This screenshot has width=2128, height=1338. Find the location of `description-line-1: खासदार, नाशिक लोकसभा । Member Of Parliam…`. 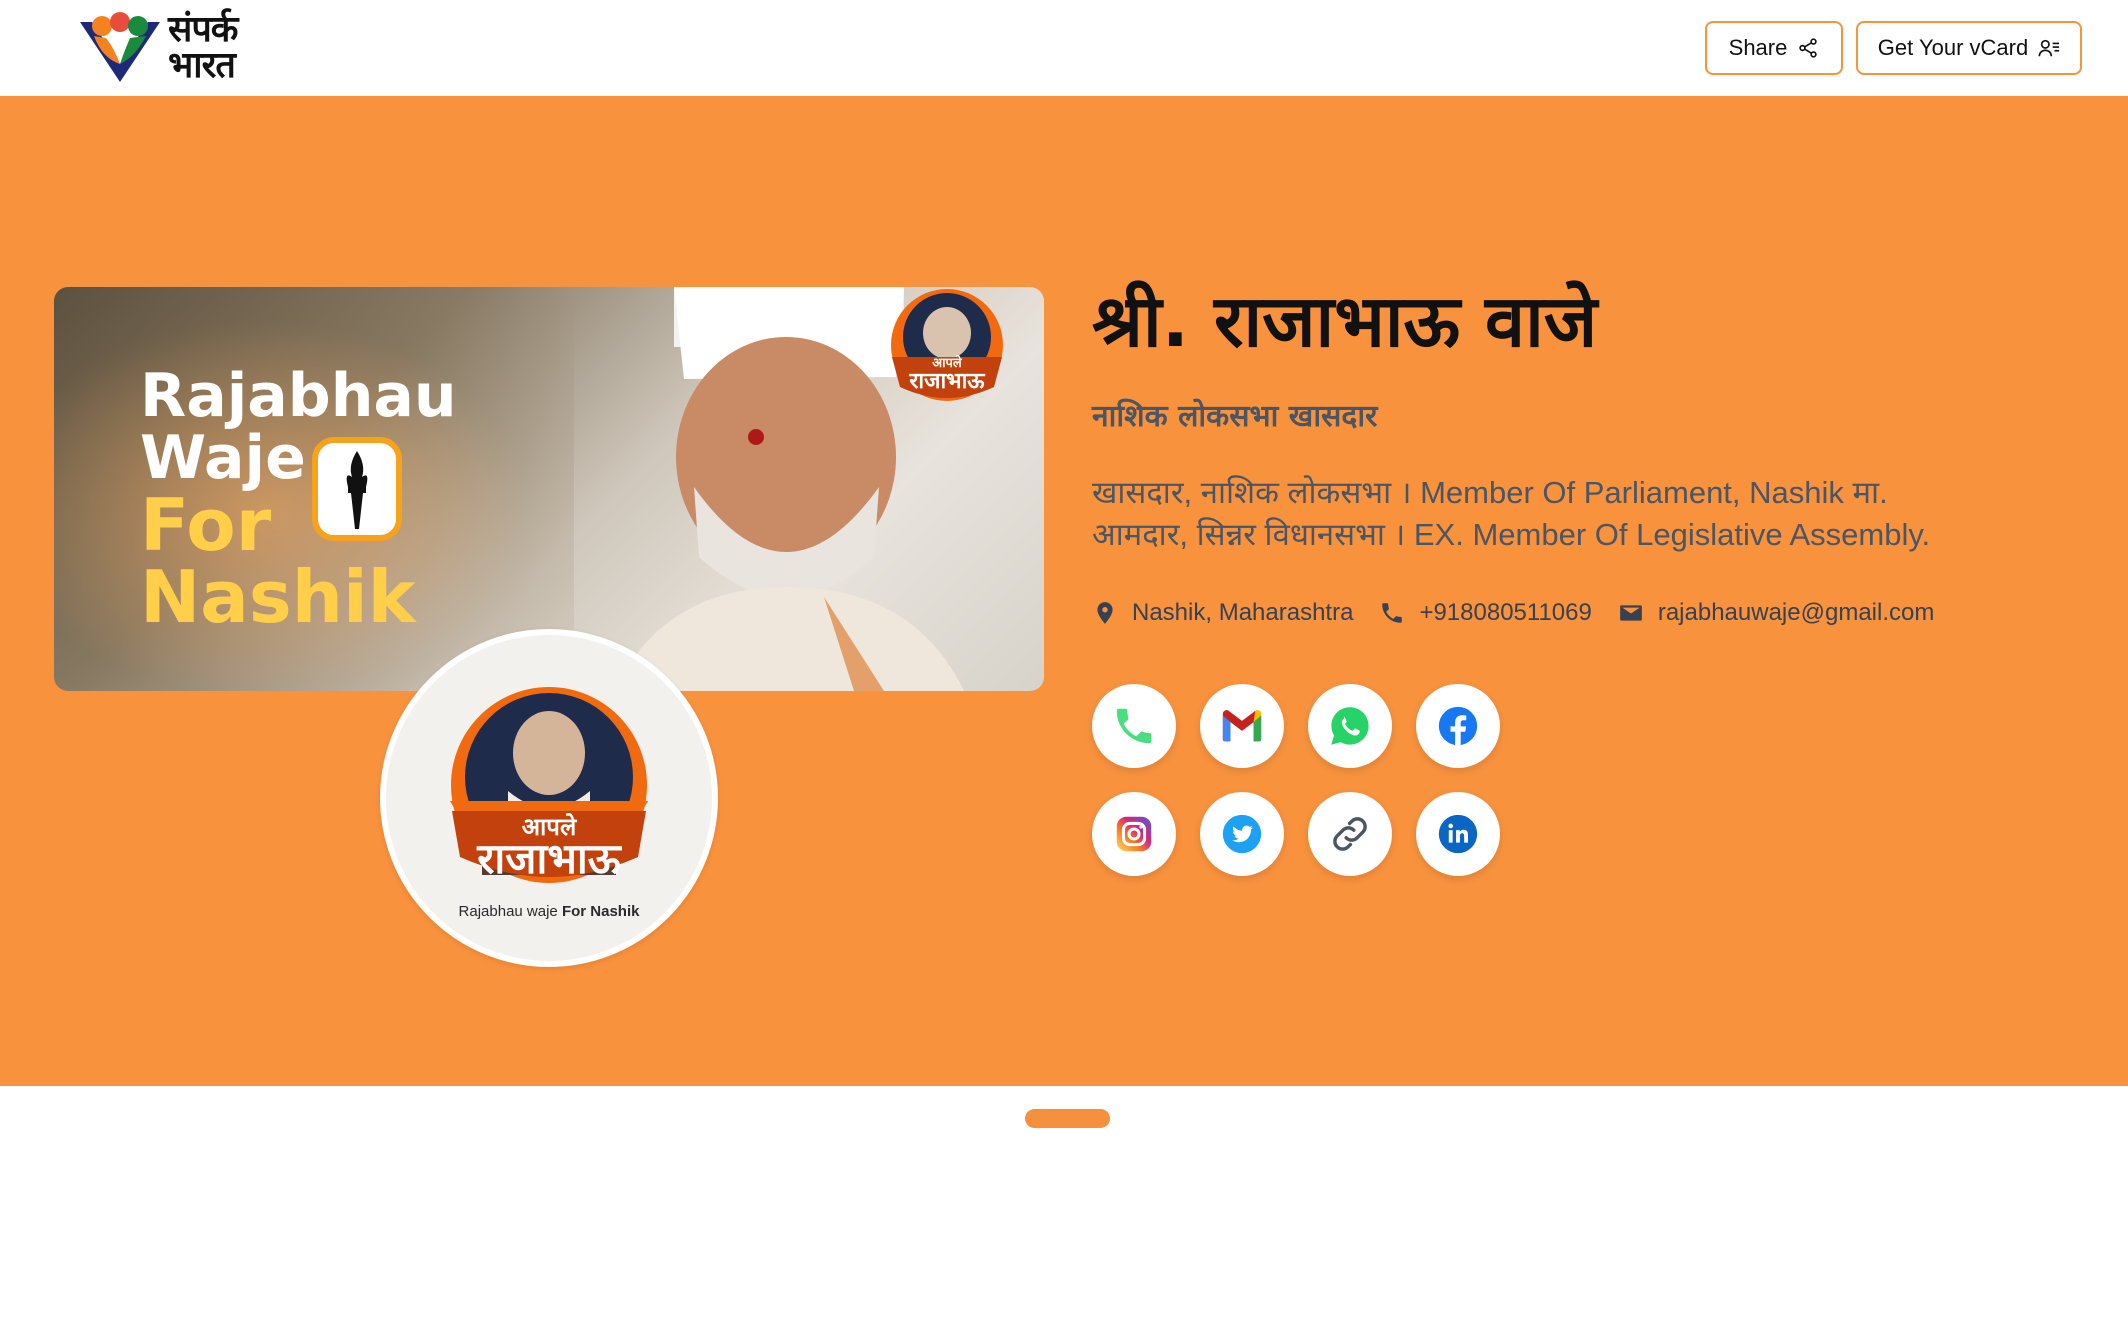

description-line-1: खासदार, नाशिक लोकसभा । Member Of Parliam… is located at coordinates (1490, 492).